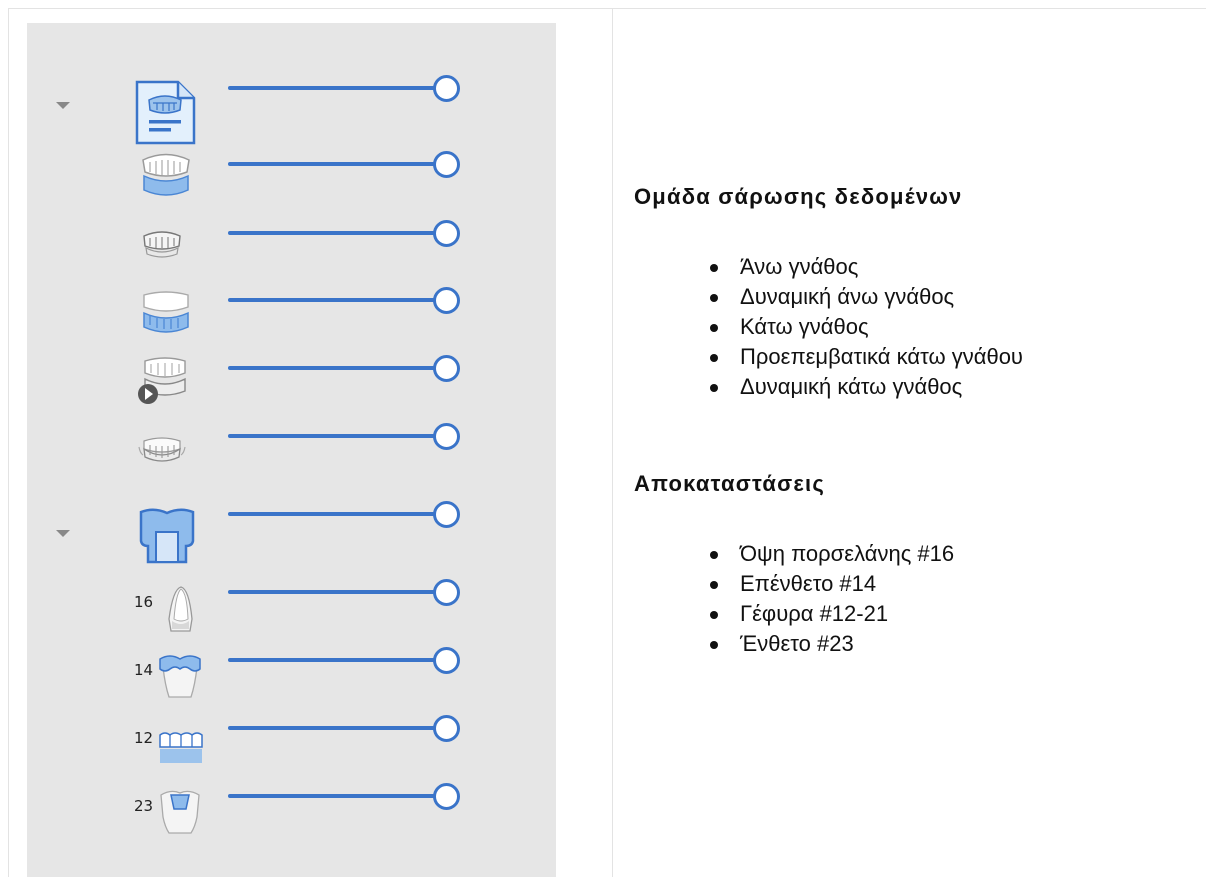 The height and width of the screenshot is (877, 1206). I want to click on layer-row-onlay-14: 14, so click(291, 675).